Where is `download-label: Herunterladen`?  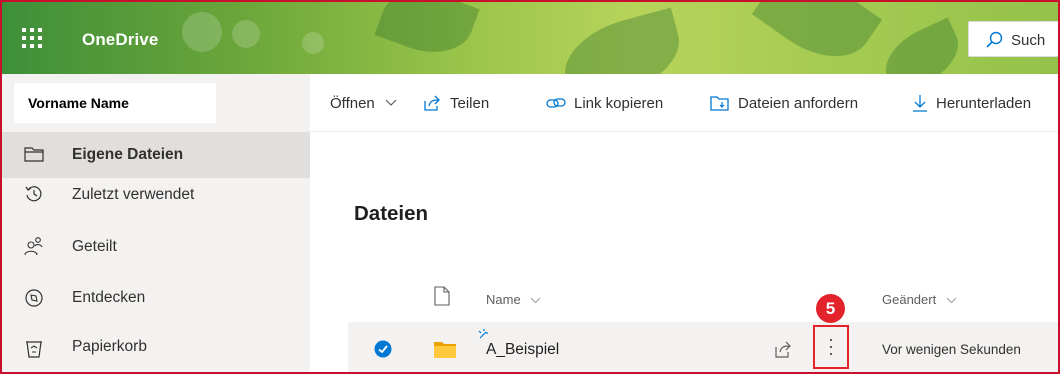
download-label: Herunterladen is located at coordinates (984, 103).